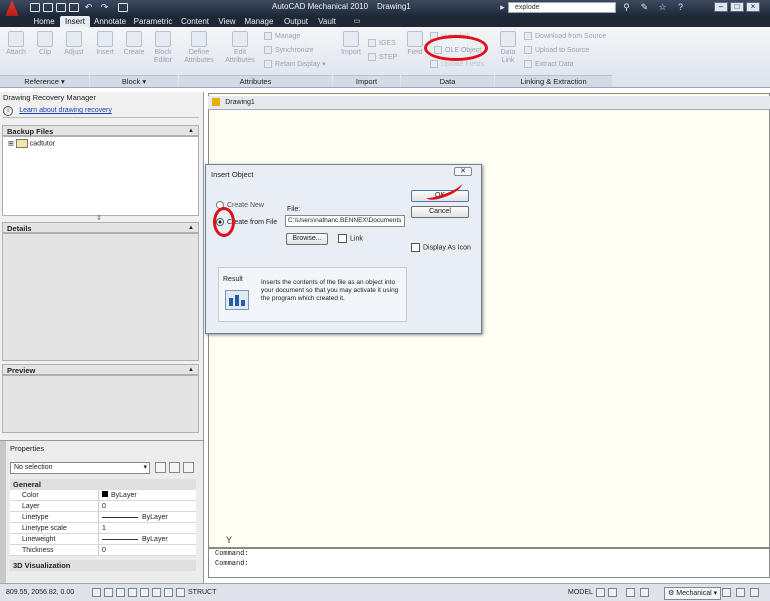 This screenshot has height=601, width=770. What do you see at coordinates (630, 592) in the screenshot?
I see `pan-icon` at bounding box center [630, 592].